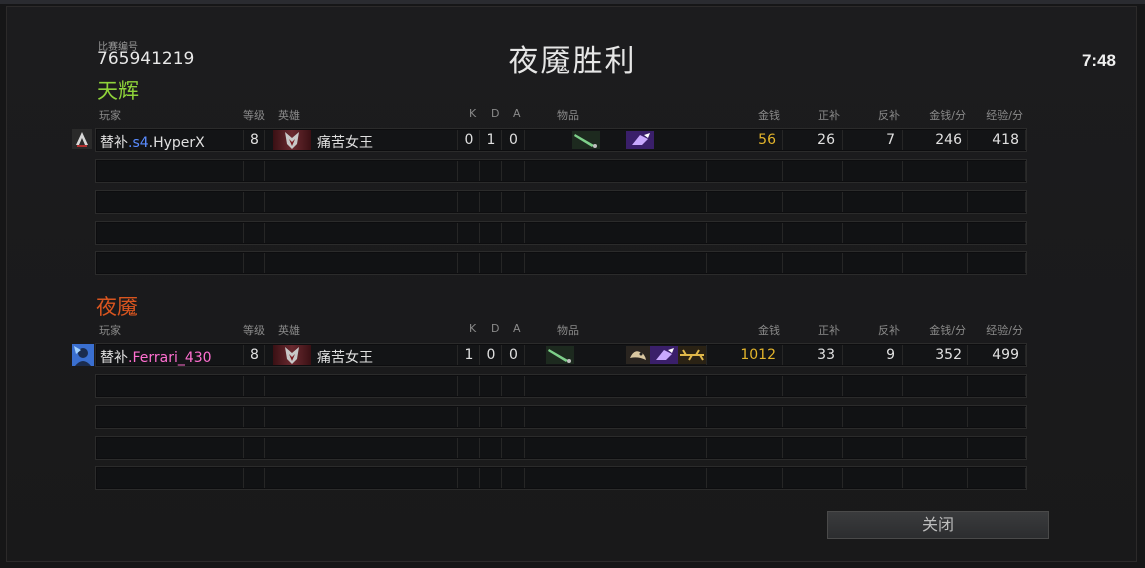 This screenshot has width=1145, height=568. Describe the element at coordinates (170, 358) in the screenshot. I see `player-name-main: .Ferrari_430` at that location.